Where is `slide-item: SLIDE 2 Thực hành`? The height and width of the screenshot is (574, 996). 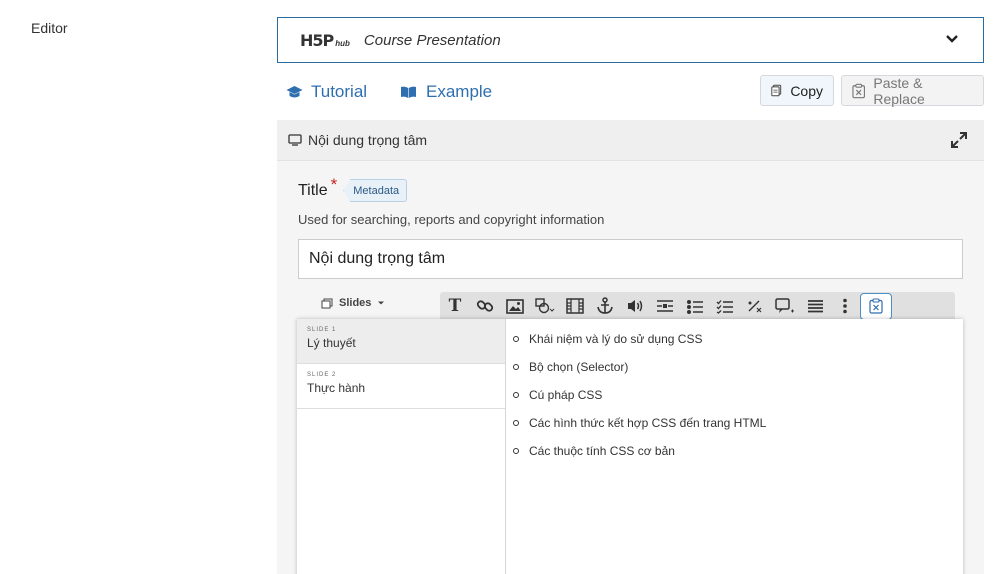 slide-item: SLIDE 2 Thực hành is located at coordinates (401, 386).